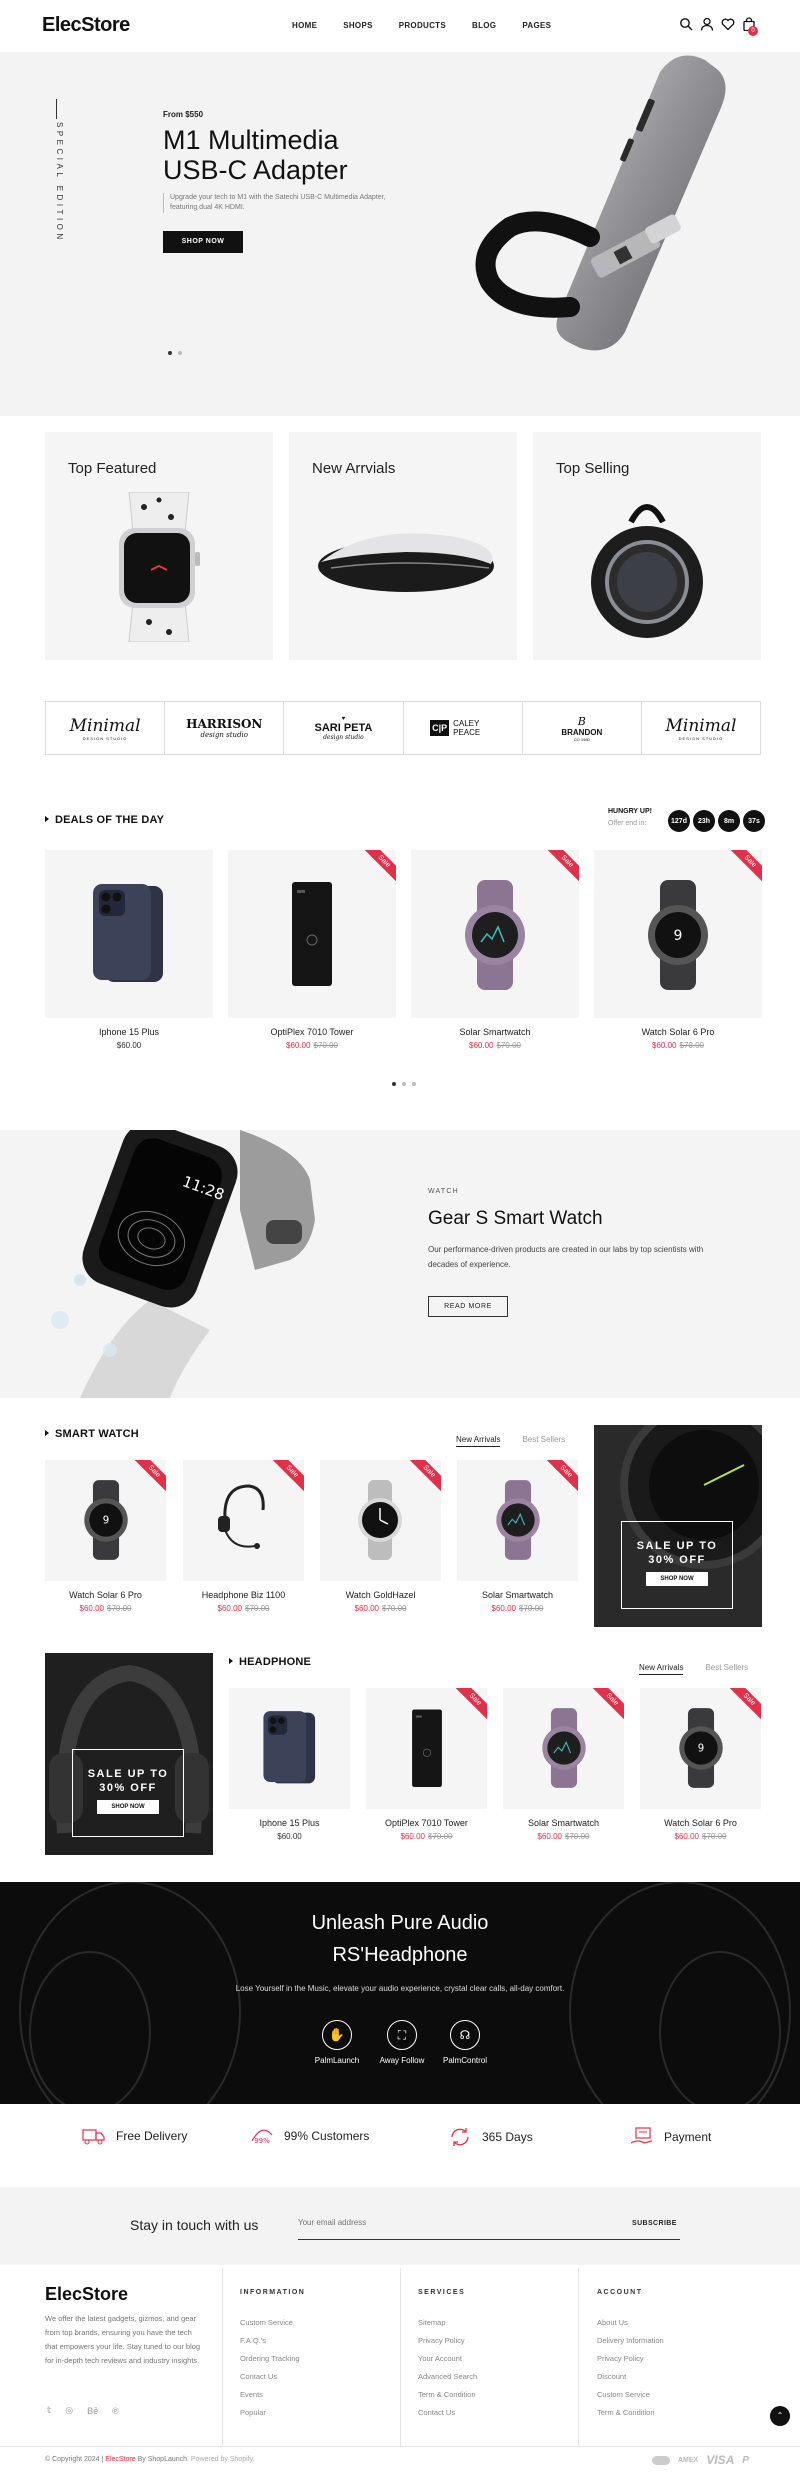  What do you see at coordinates (225, 728) in the screenshot?
I see `brand-logo: HARRISON design studio` at bounding box center [225, 728].